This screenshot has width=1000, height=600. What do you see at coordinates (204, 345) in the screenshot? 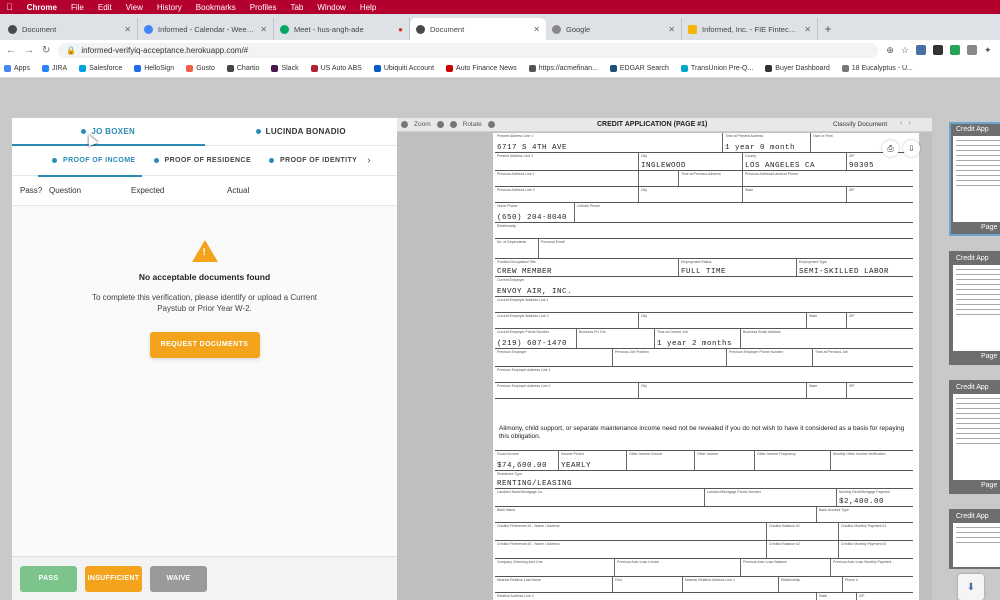
I see `request-documents-button: REQUEST DOCUMENTS` at bounding box center [204, 345].